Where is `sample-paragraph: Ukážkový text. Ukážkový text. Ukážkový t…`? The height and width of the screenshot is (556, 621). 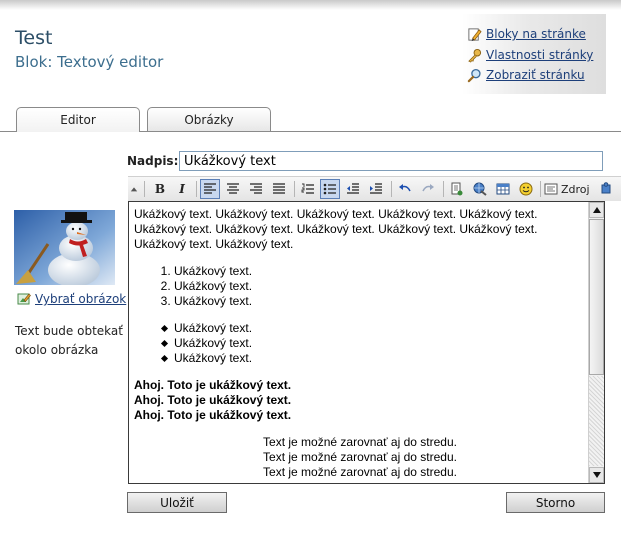 sample-paragraph: Ukážkový text. Ukážkový text. Ukážkový t… is located at coordinates (336, 229).